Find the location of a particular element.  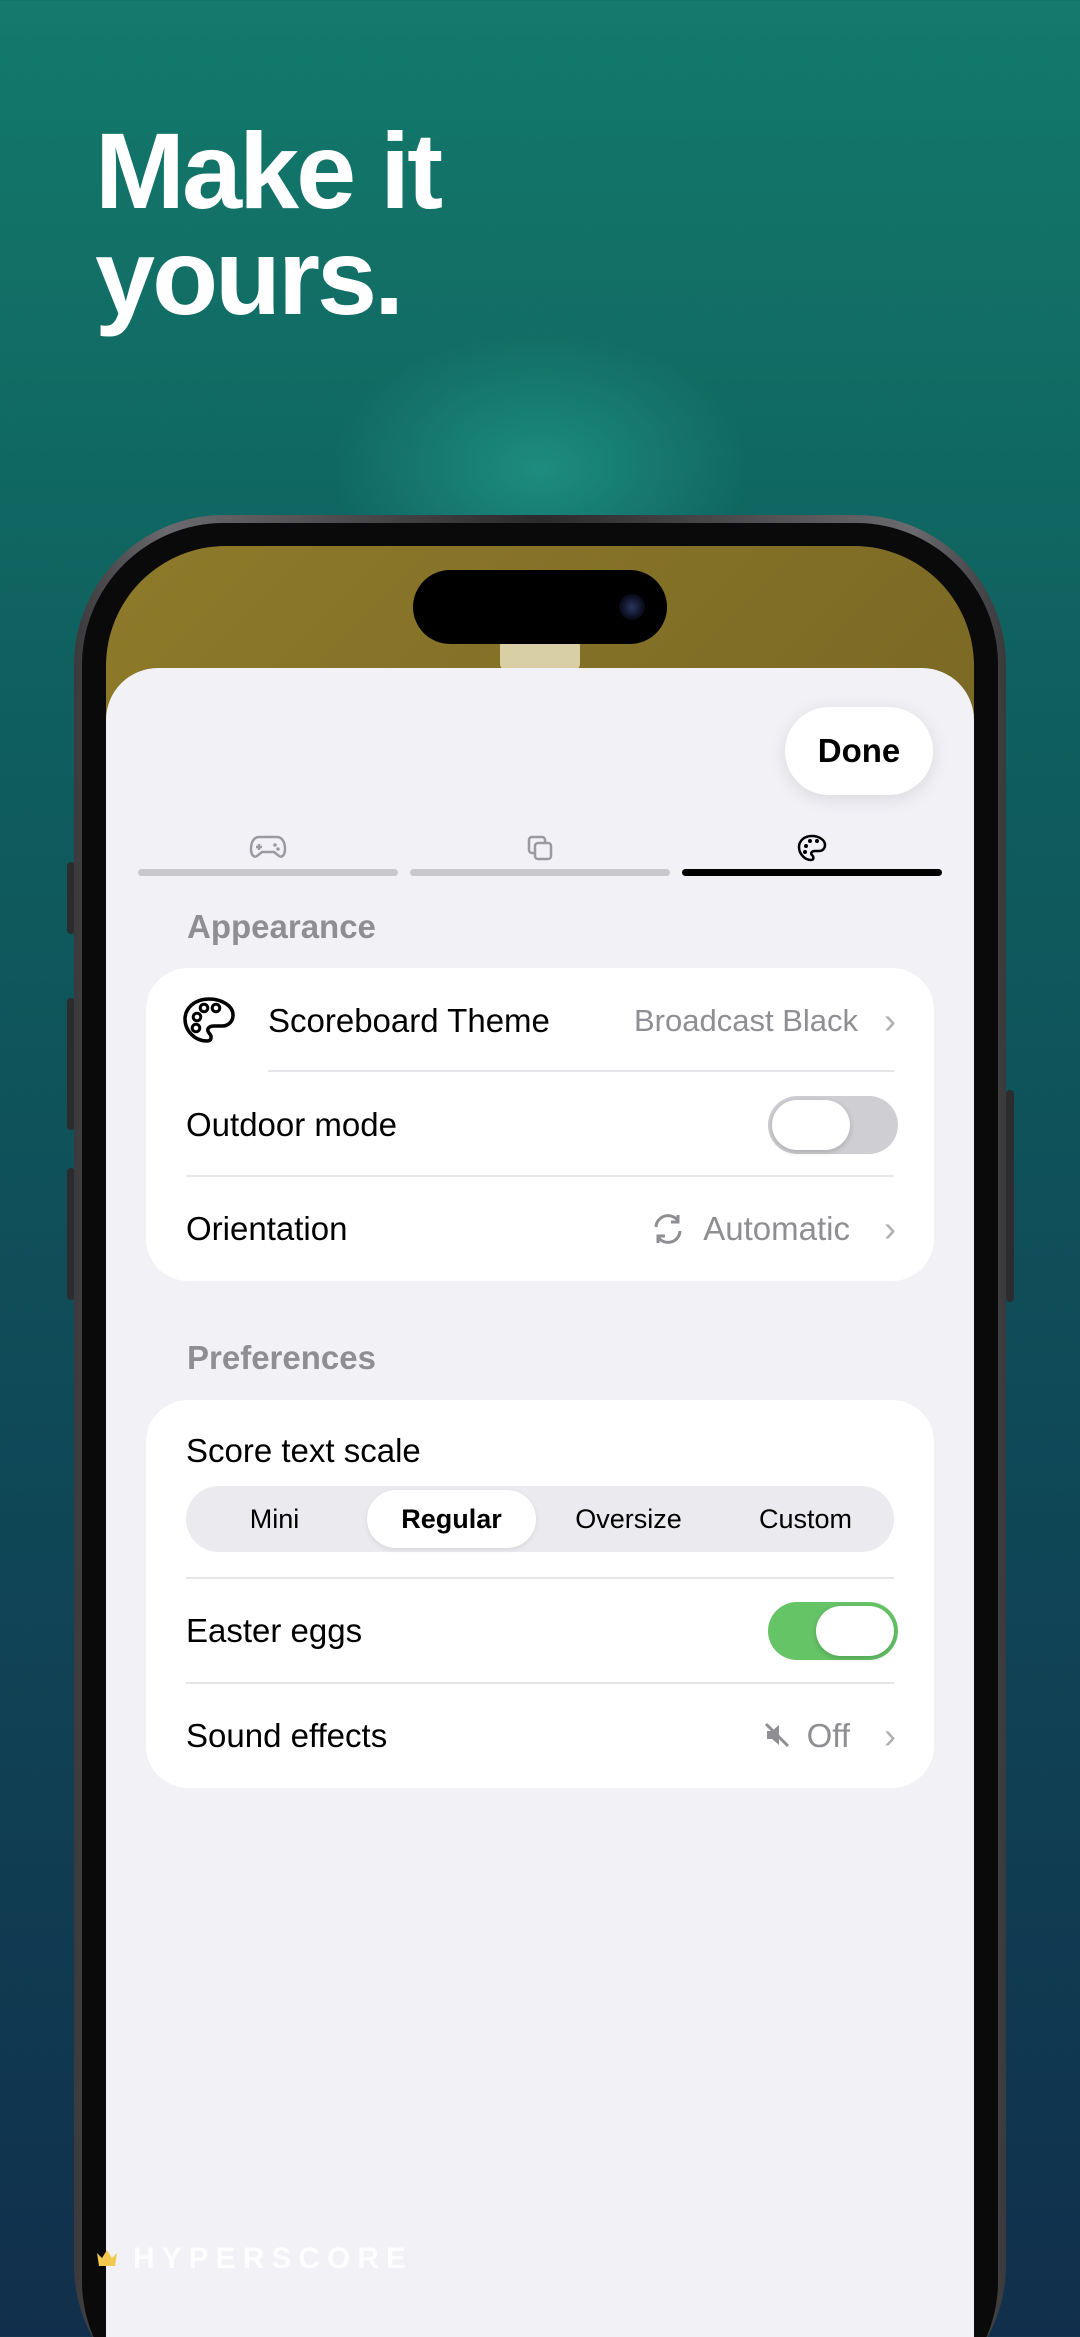

tab-copy is located at coordinates (540, 851).